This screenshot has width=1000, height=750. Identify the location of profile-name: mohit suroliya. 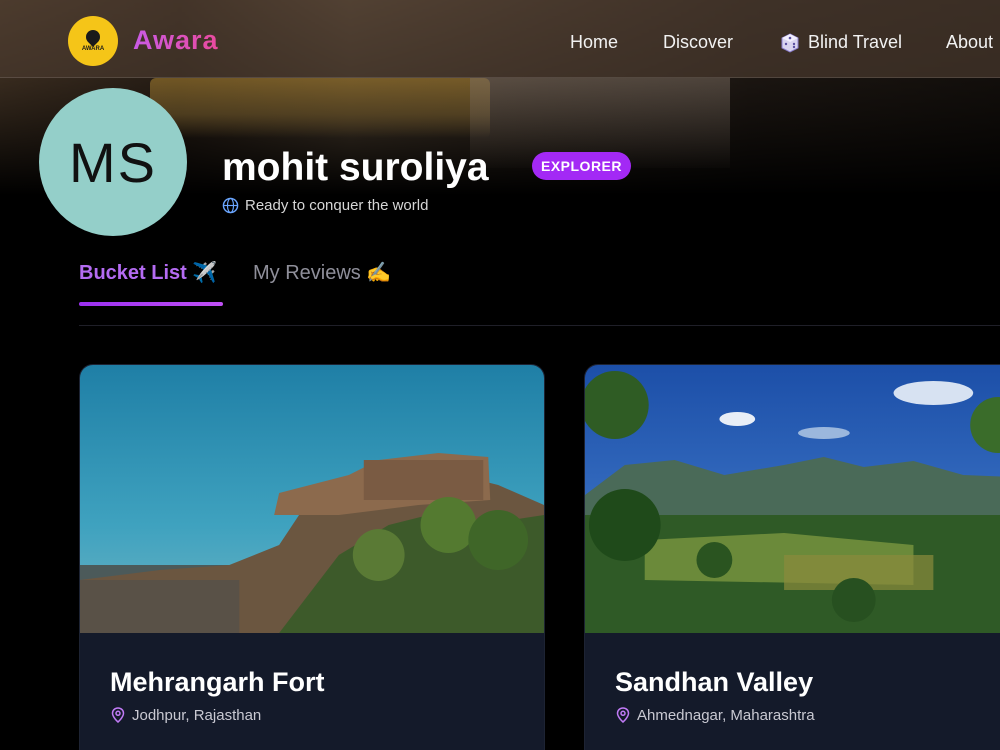
(355, 167).